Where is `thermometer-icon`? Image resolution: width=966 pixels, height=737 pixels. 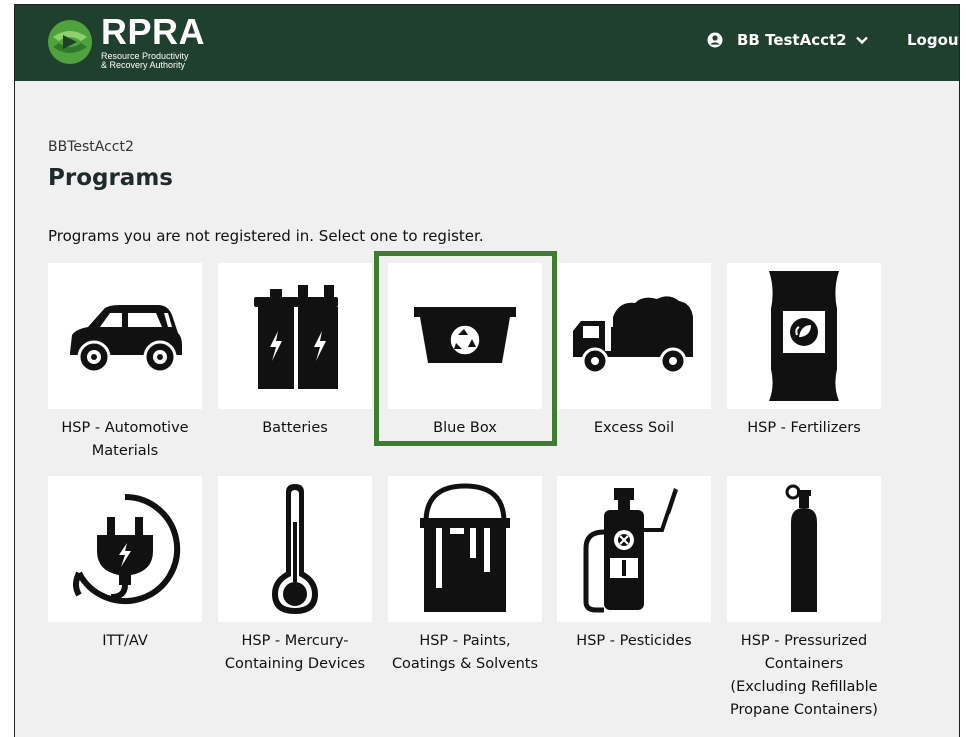
thermometer-icon is located at coordinates (295, 549).